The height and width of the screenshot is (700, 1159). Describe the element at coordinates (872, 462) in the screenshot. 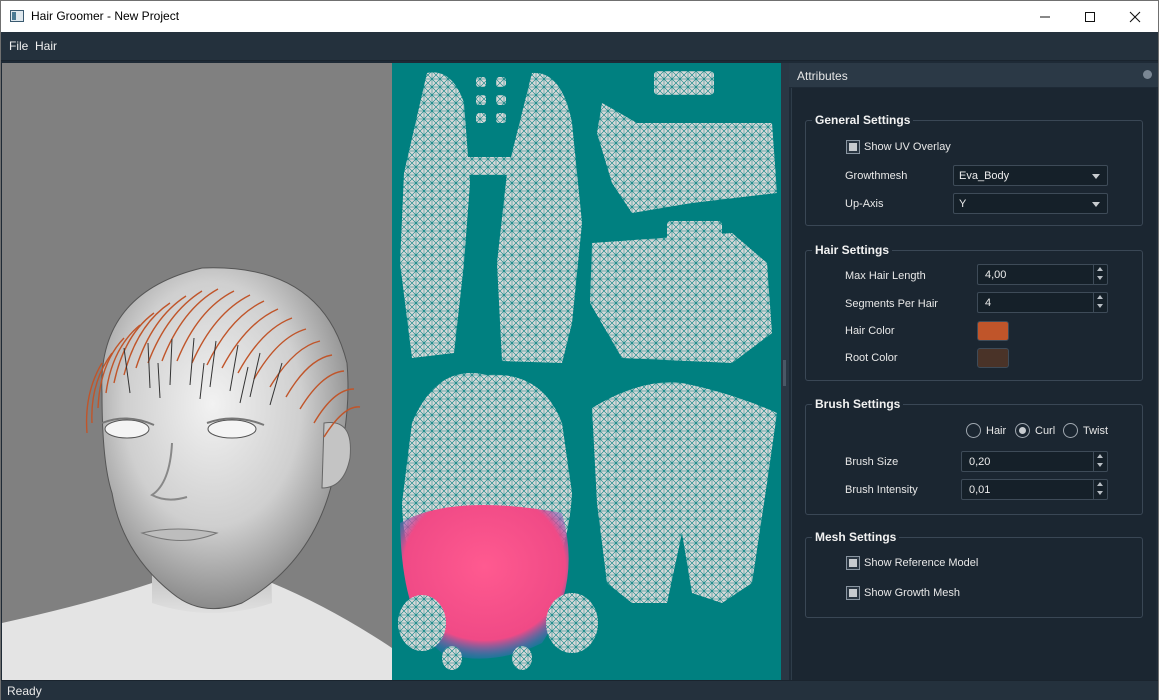

I see `brush-size-label: Brush Size` at that location.